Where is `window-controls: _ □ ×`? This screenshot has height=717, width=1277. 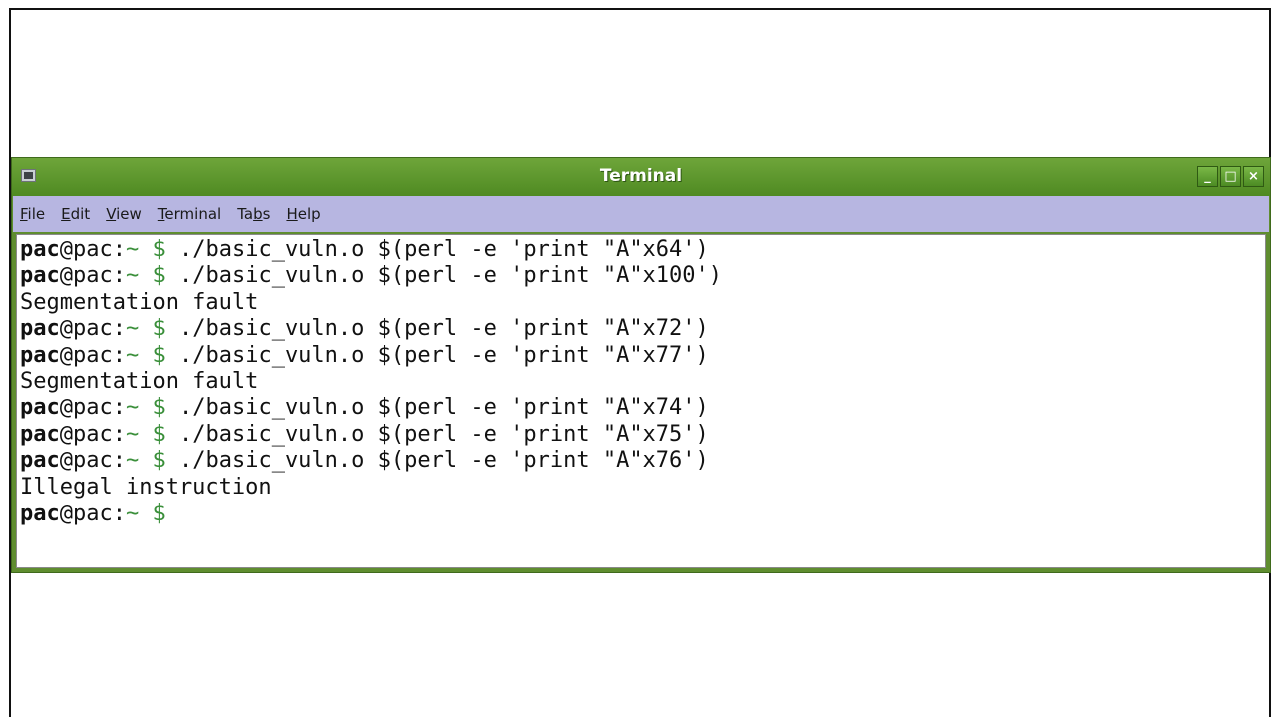 window-controls: _ □ × is located at coordinates (1230, 176).